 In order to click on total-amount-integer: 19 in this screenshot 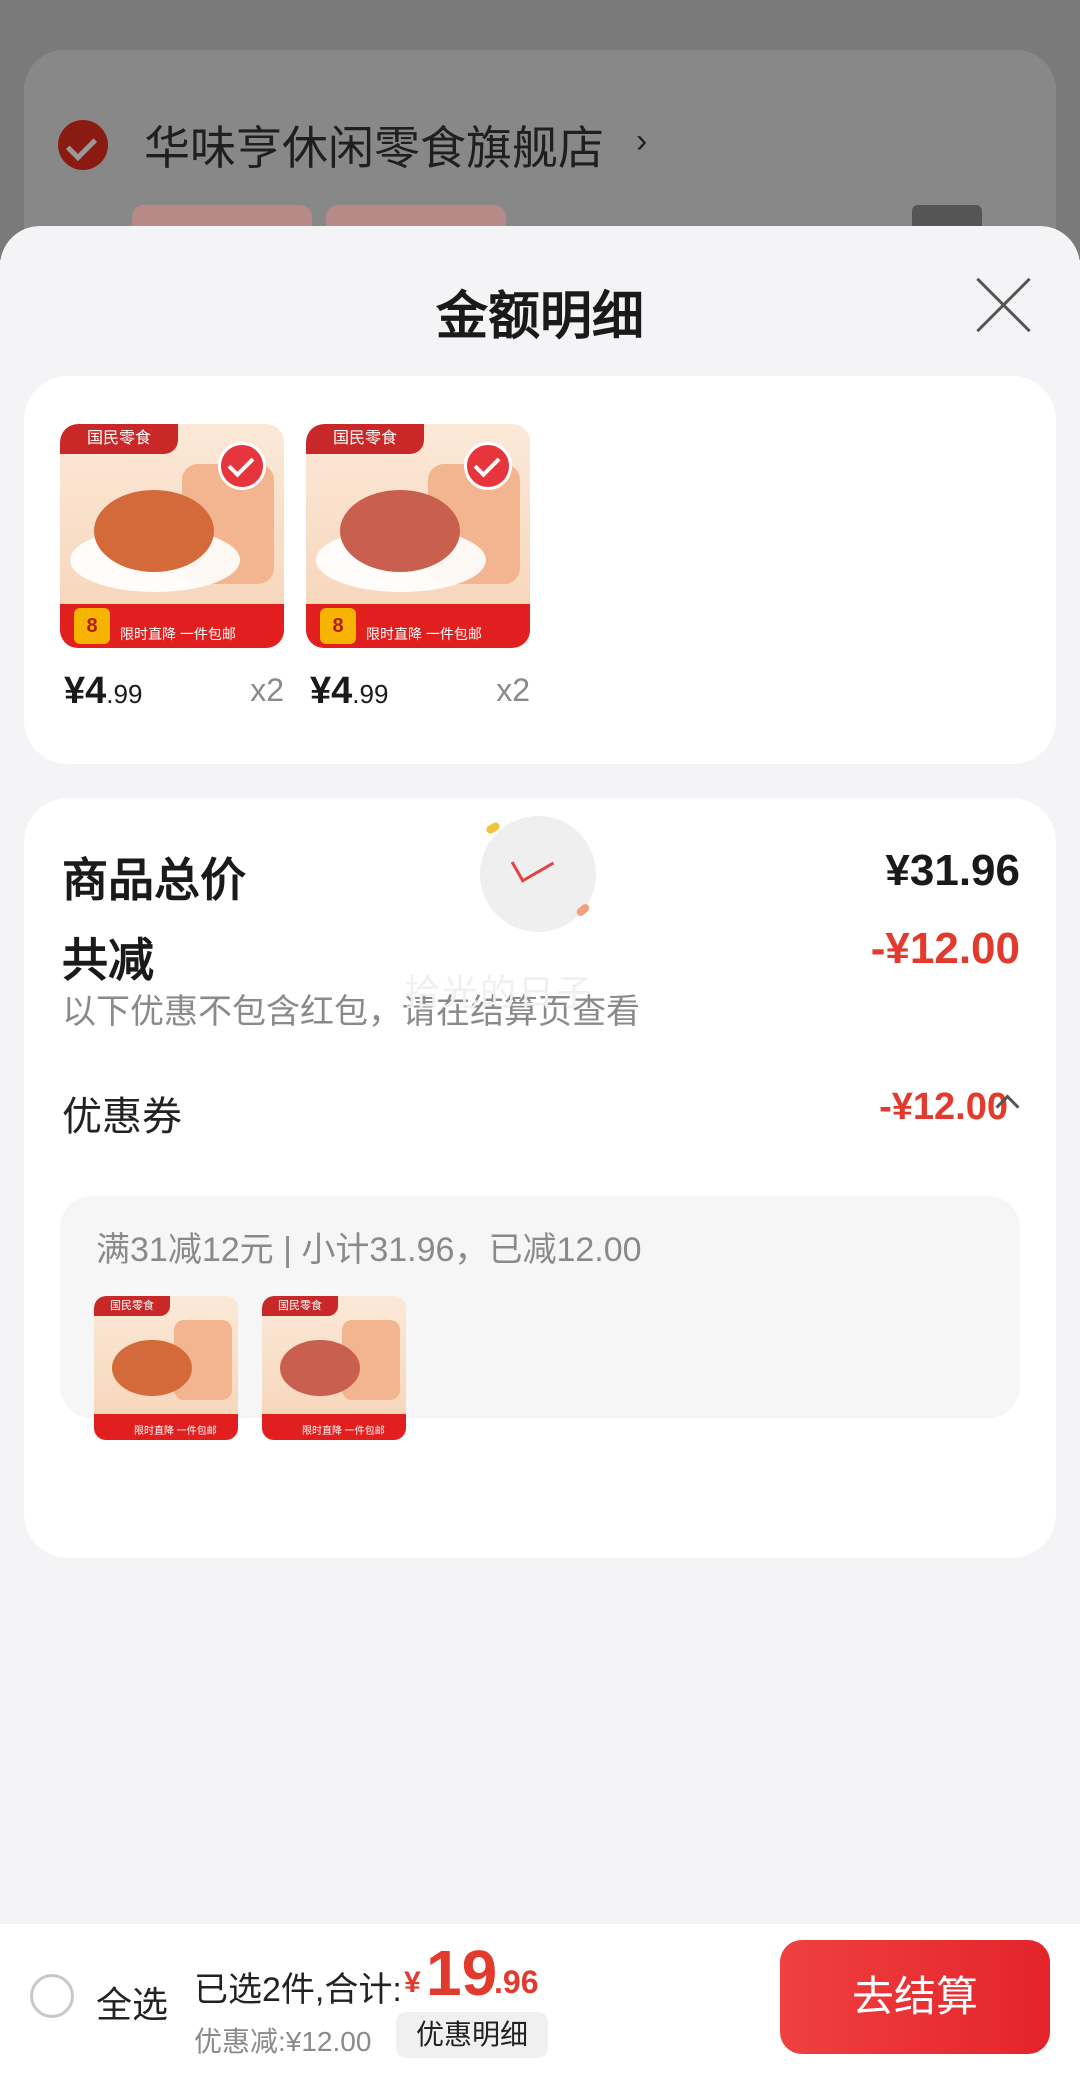, I will do `click(462, 1973)`.